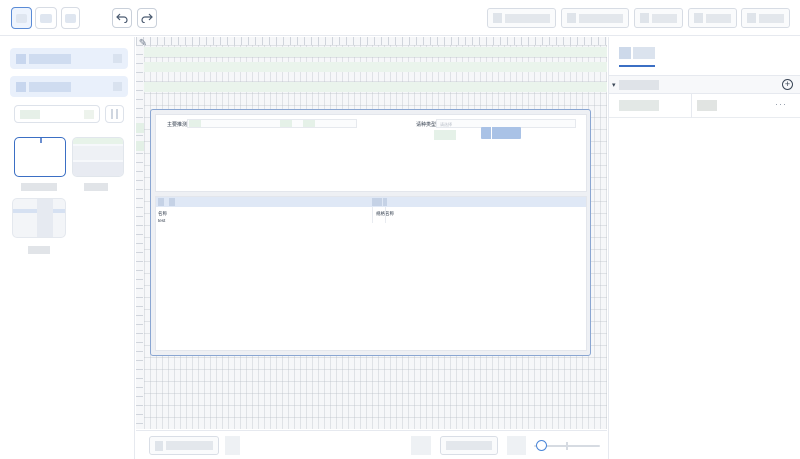 Image resolution: width=800 pixels, height=459 pixels. What do you see at coordinates (501, 133) in the screenshot?
I see `form-search-button` at bounding box center [501, 133].